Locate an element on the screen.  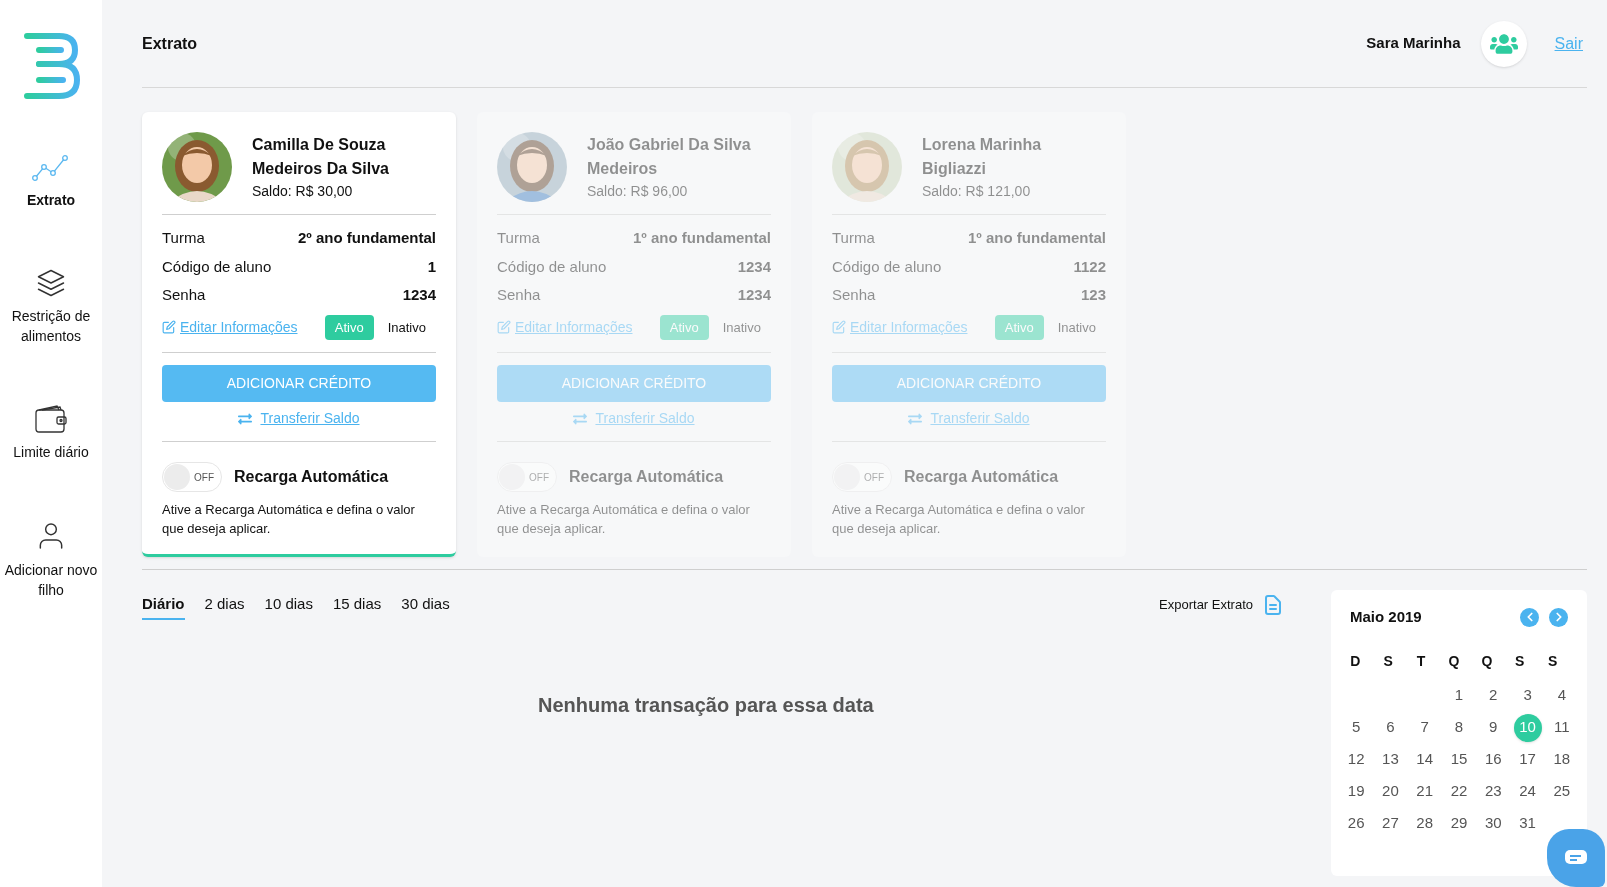
field-value: 1 is located at coordinates (431, 266).